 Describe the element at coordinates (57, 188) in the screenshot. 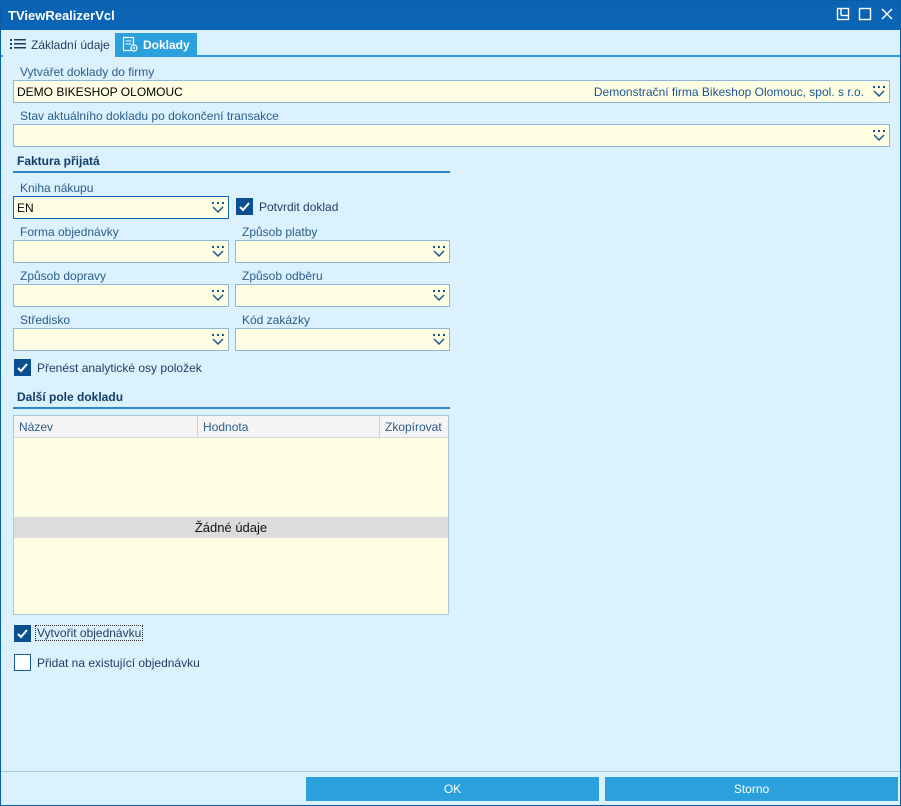

I see `kniha-label: Kniha nákupu` at that location.